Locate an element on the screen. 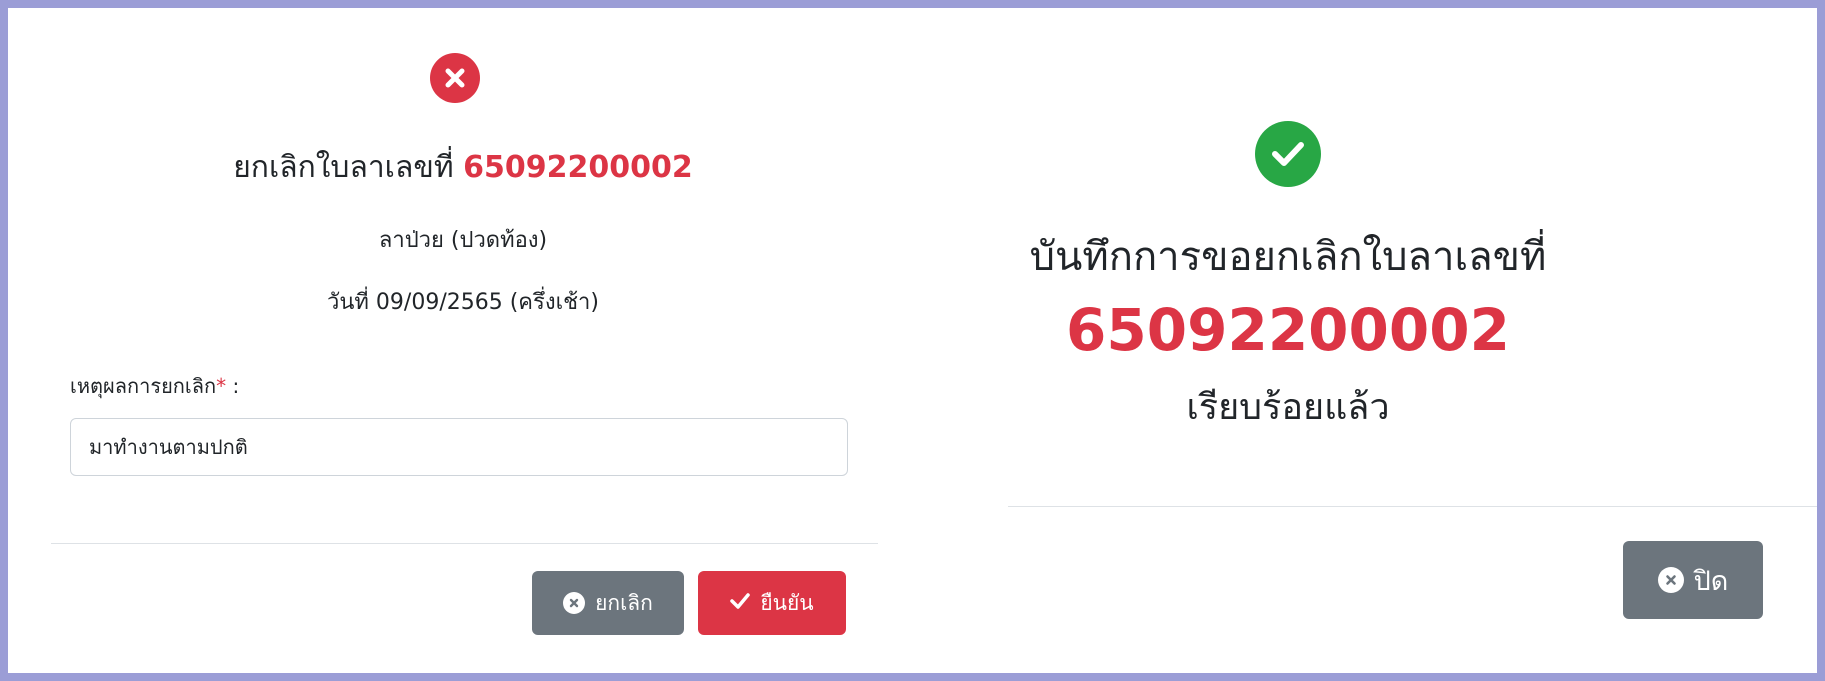  label-suffix: : is located at coordinates (233, 386).